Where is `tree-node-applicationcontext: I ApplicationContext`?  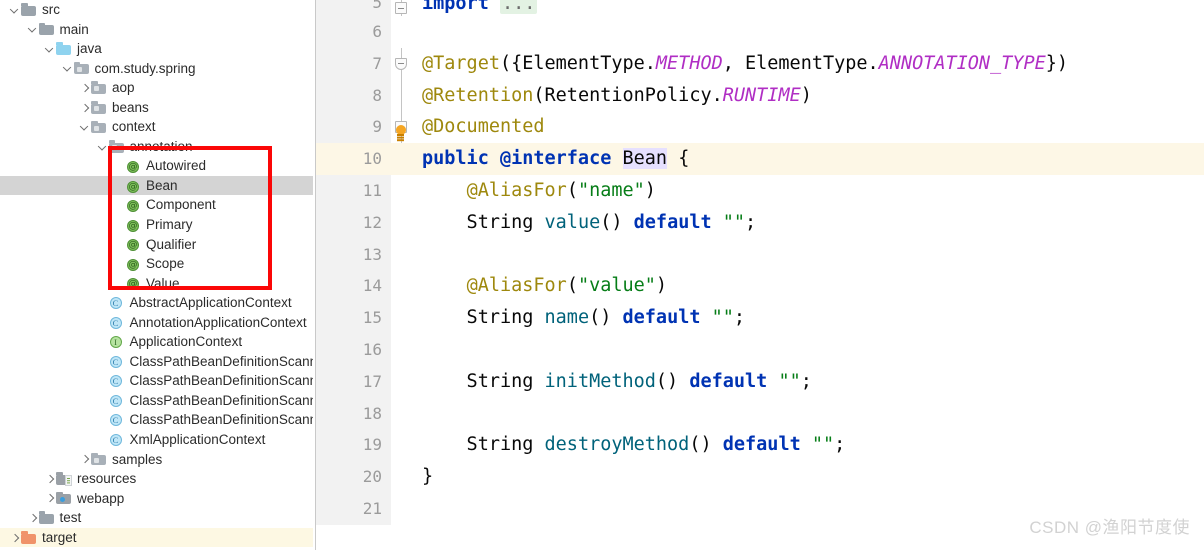
tree-node-applicationcontext: I ApplicationContext is located at coordinates (156, 342).